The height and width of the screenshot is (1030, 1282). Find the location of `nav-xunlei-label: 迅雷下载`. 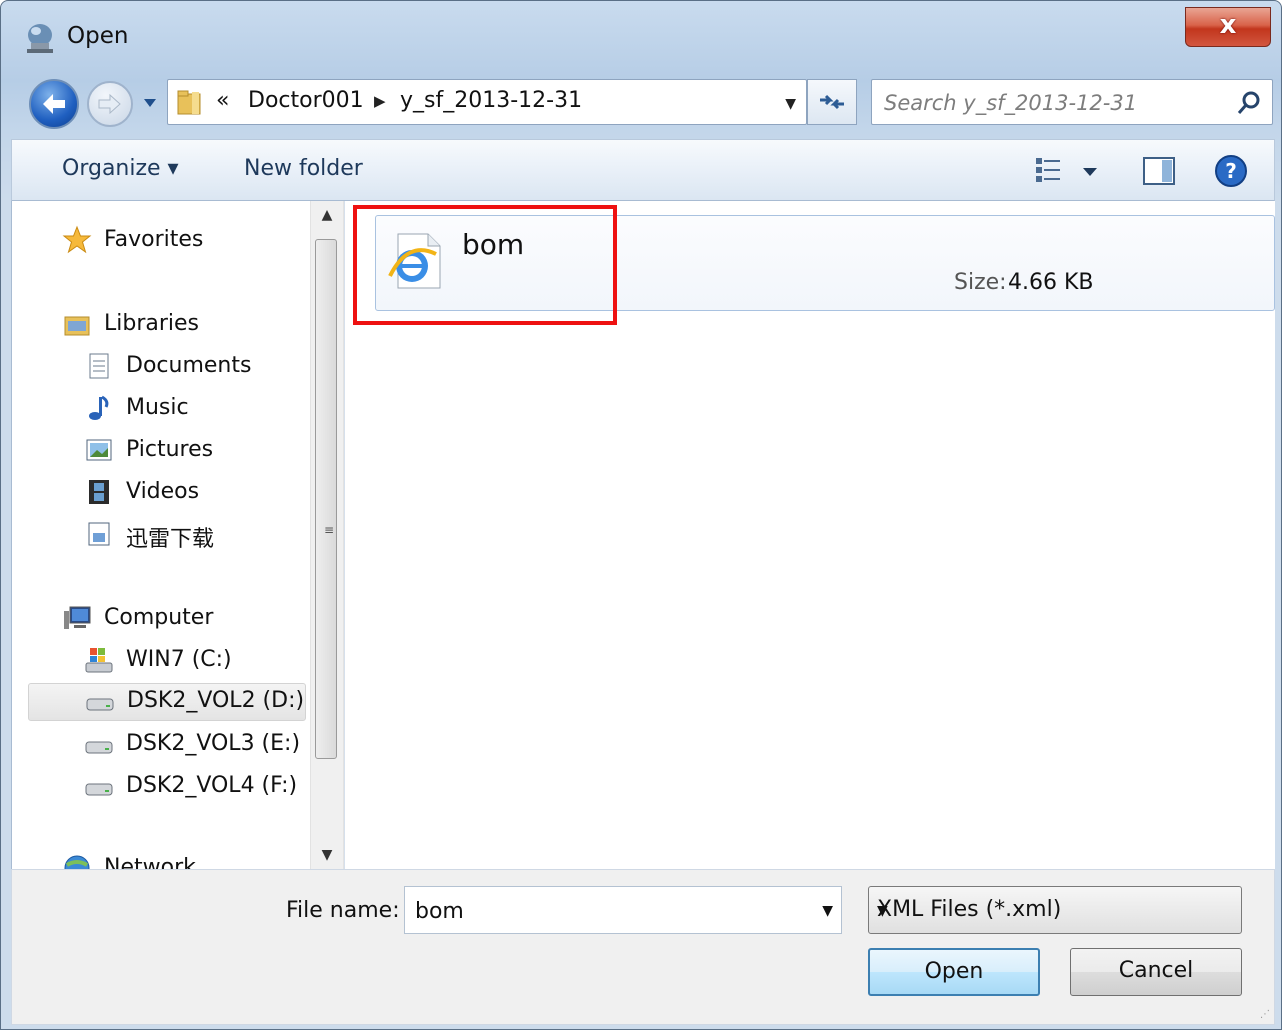

nav-xunlei-label: 迅雷下载 is located at coordinates (170, 539).